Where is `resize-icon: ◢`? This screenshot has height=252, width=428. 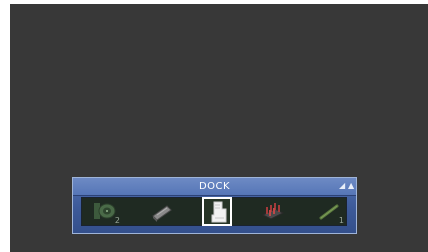 resize-icon: ◢ is located at coordinates (342, 186).